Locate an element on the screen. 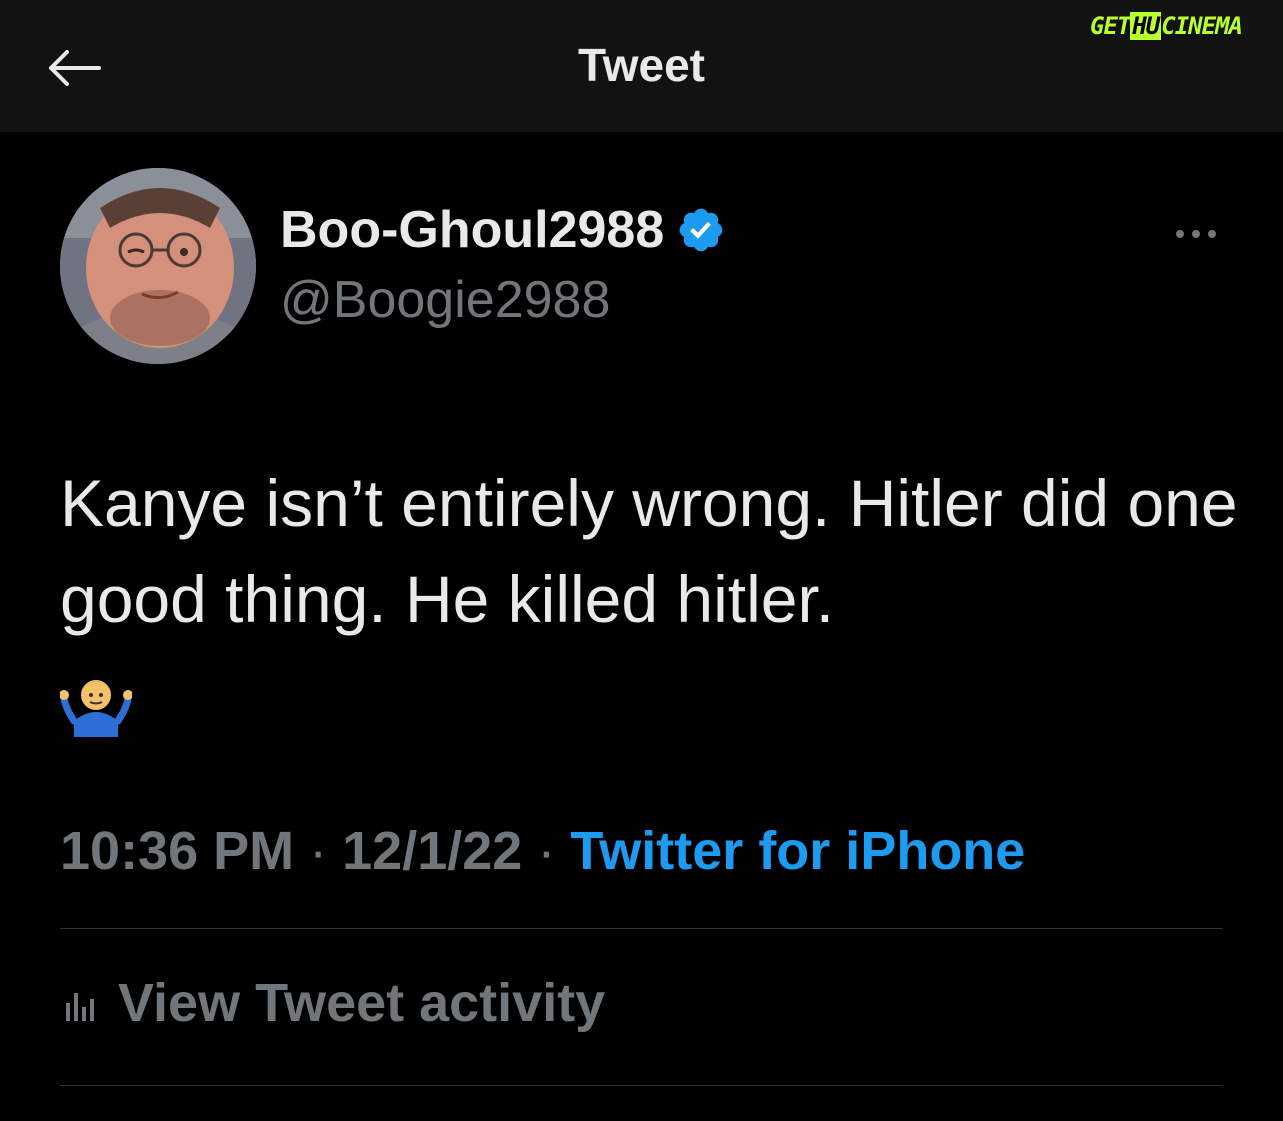 Image resolution: width=1283 pixels, height=1121 pixels. tweet-date: 12/1/22 is located at coordinates (432, 851).